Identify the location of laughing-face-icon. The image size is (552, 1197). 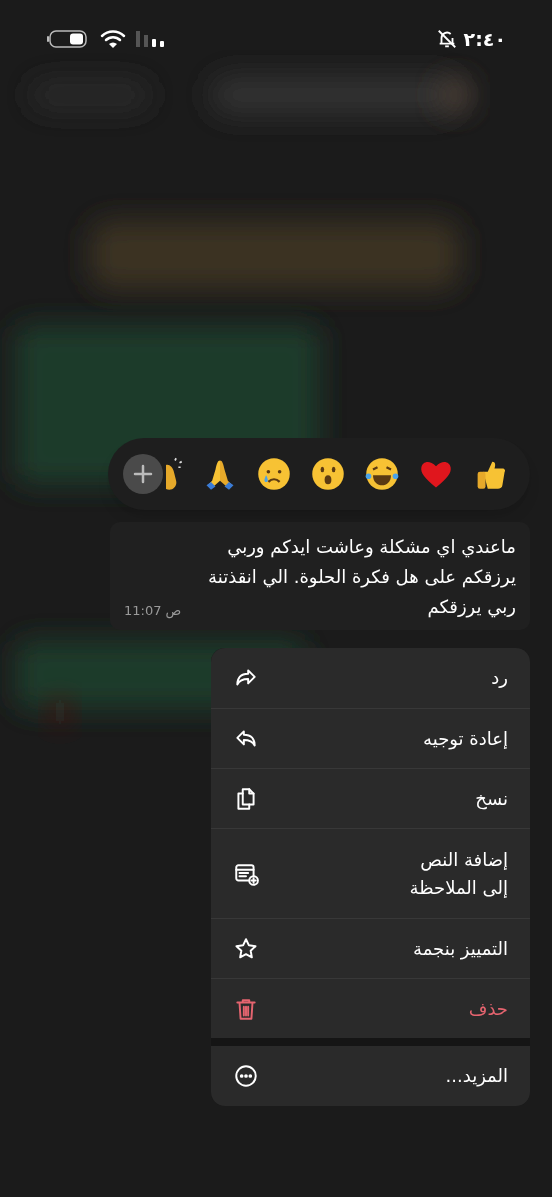
(382, 474).